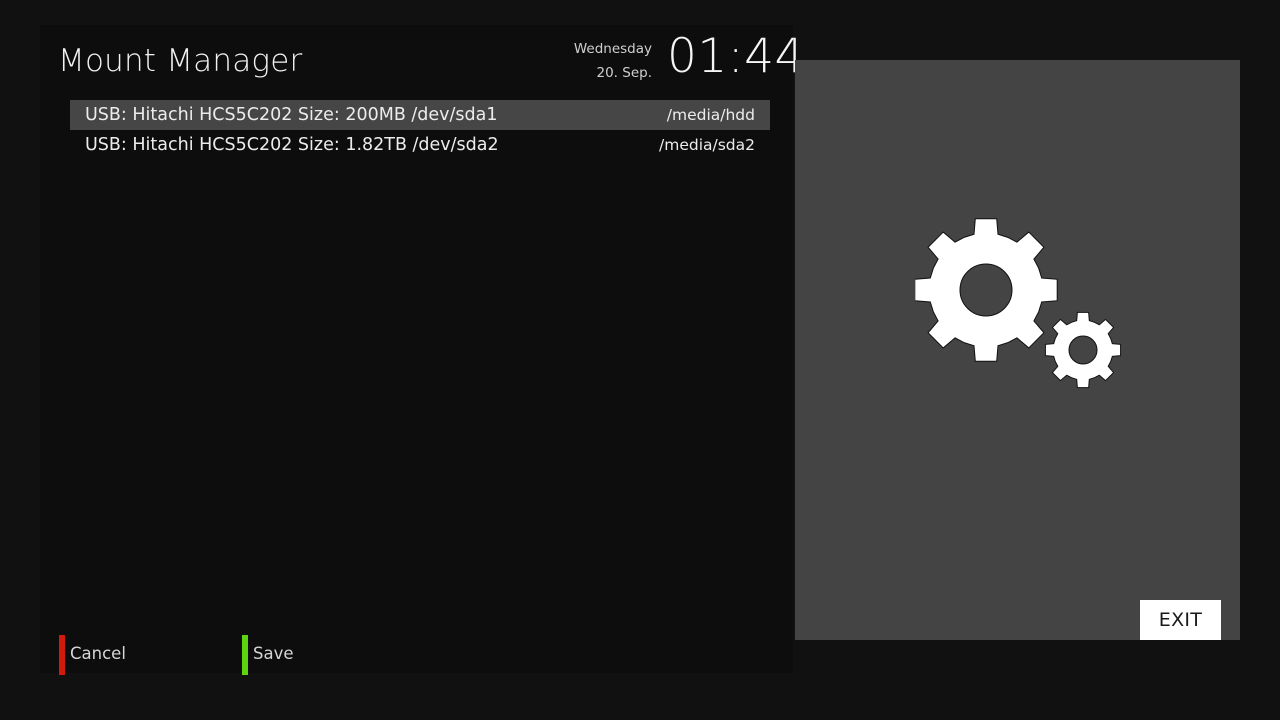 The height and width of the screenshot is (720, 1280). Describe the element at coordinates (613, 61) in the screenshot. I see `date-display: Wednesday 20. Sep.` at that location.